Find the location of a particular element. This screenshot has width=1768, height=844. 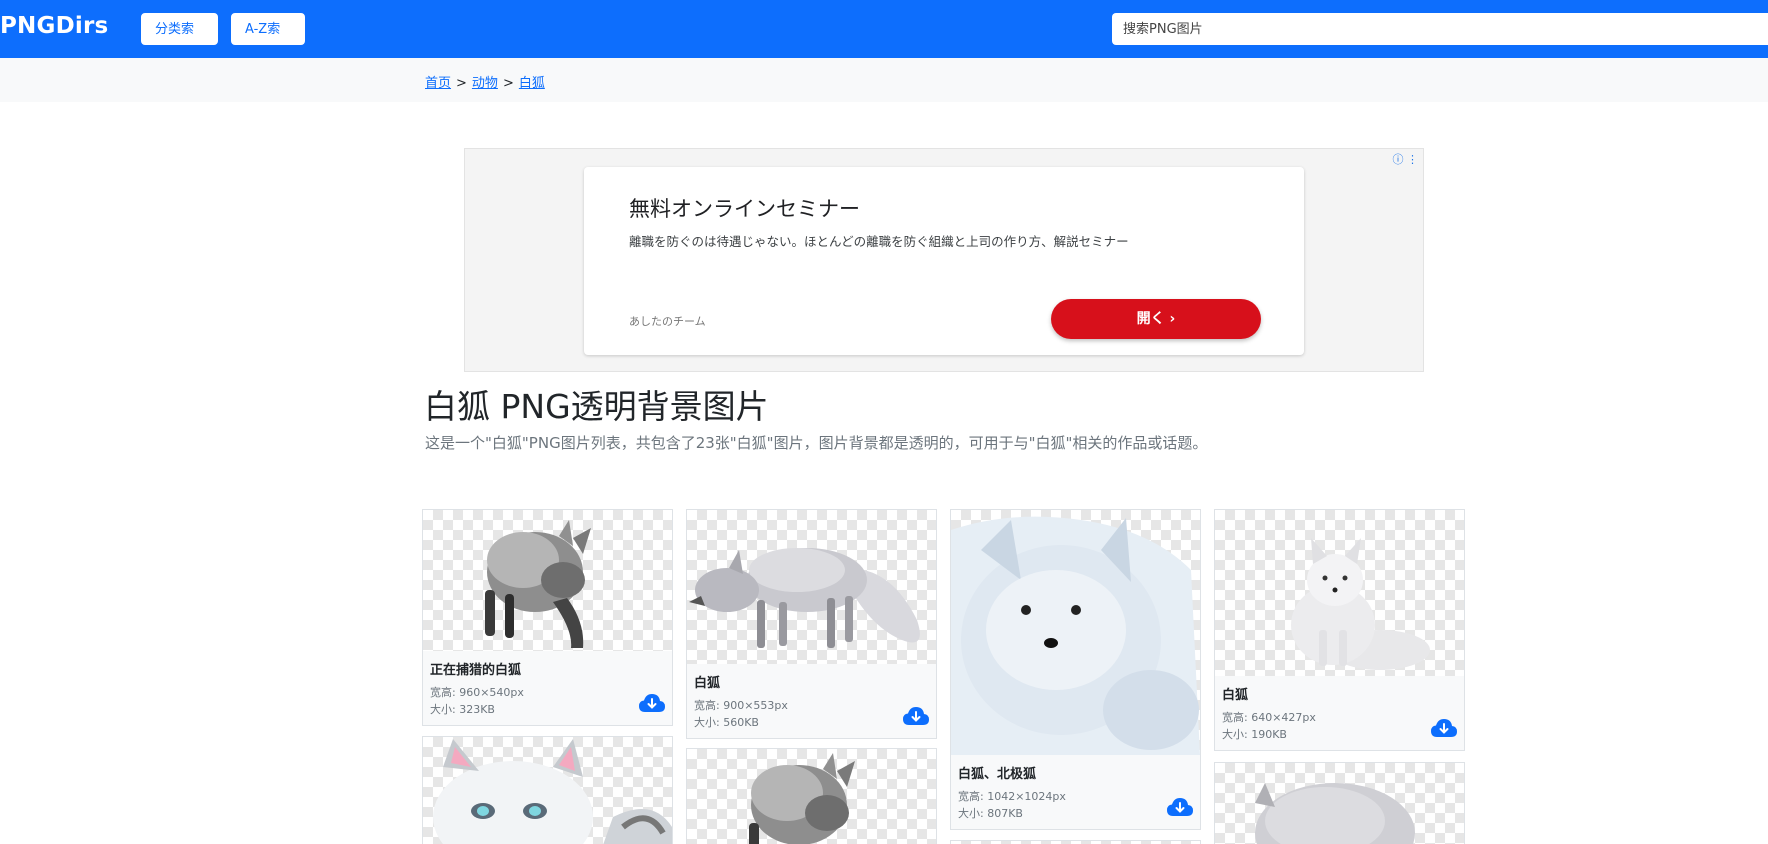

breadcrumb: 首页 > 动物 > 白狐 is located at coordinates (485, 81).